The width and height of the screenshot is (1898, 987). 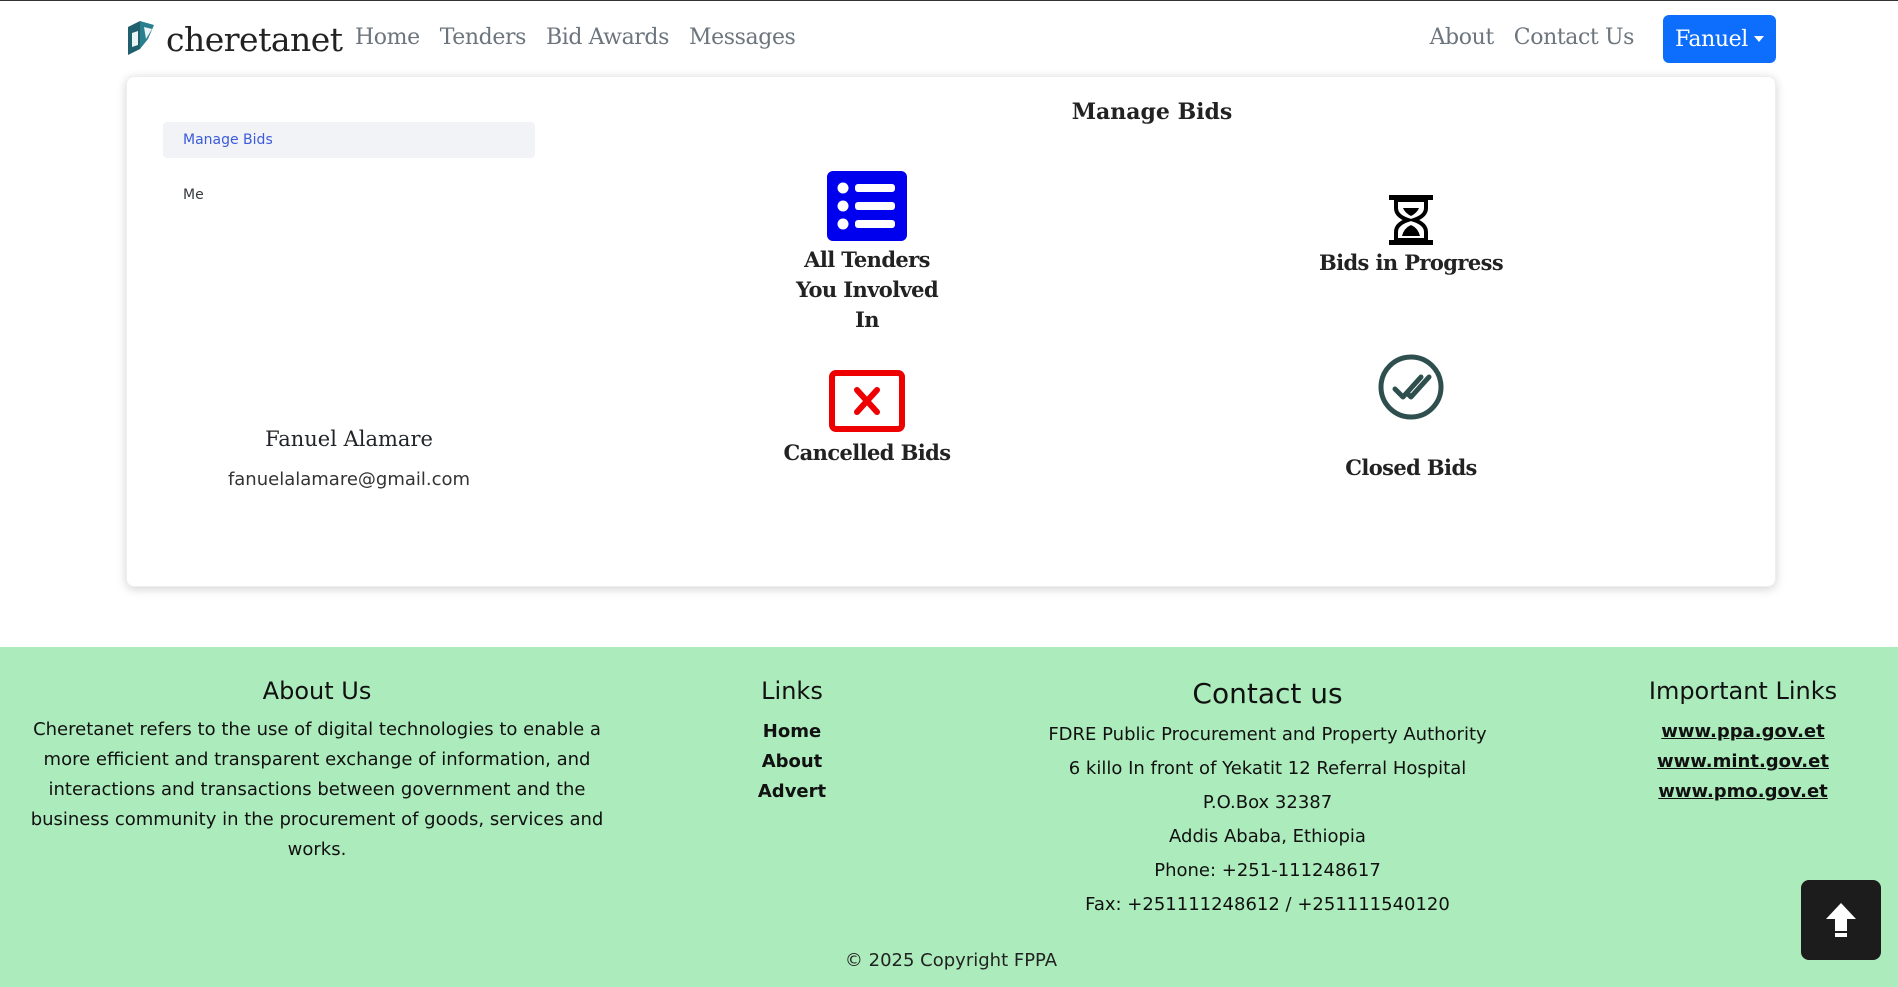 What do you see at coordinates (867, 452) in the screenshot?
I see `tile-cancelled-bids-label: Cancelled Bids` at bounding box center [867, 452].